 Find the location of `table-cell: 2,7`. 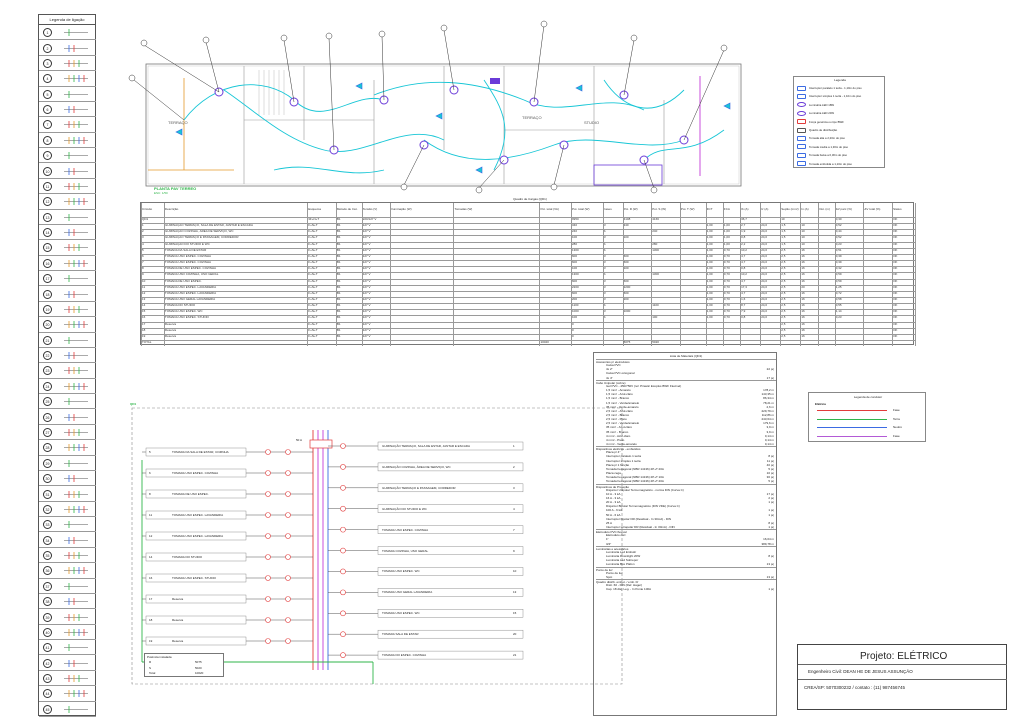

table-cell: 2,7 is located at coordinates (743, 226).